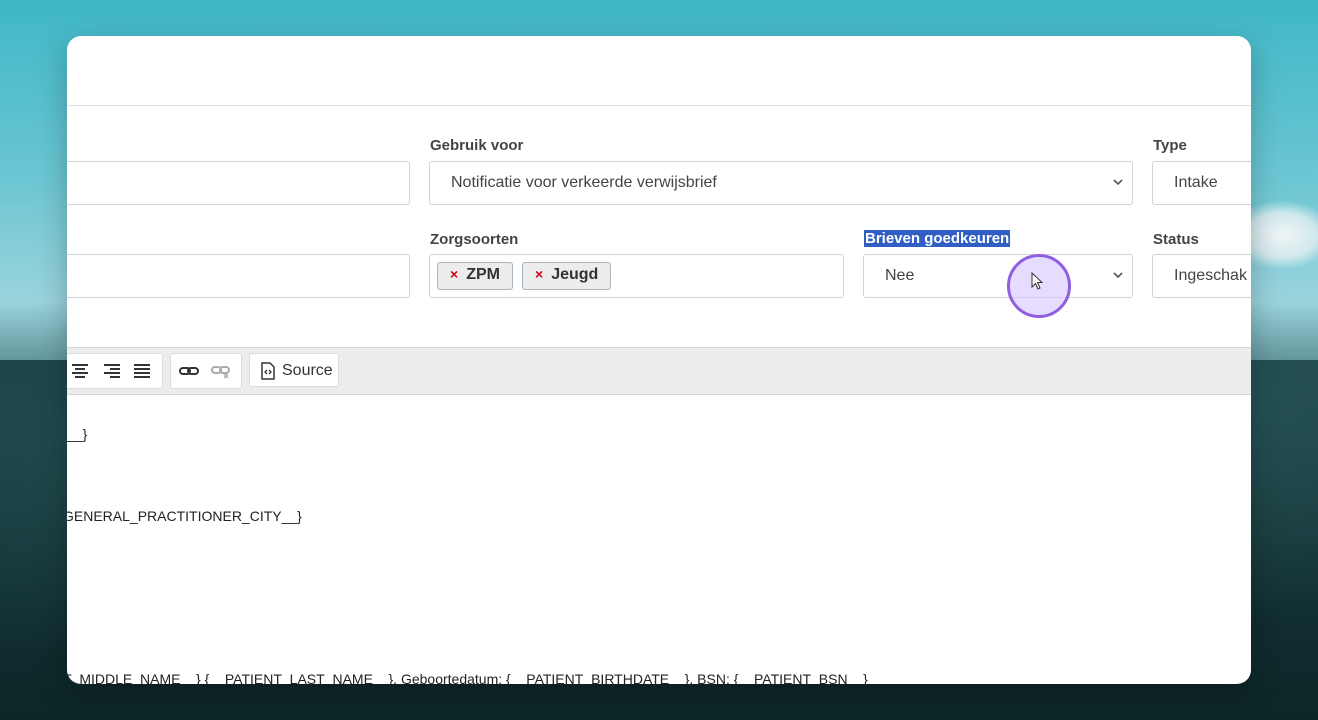 The height and width of the screenshot is (720, 1318). Describe the element at coordinates (238, 276) in the screenshot. I see `second-left-input` at that location.